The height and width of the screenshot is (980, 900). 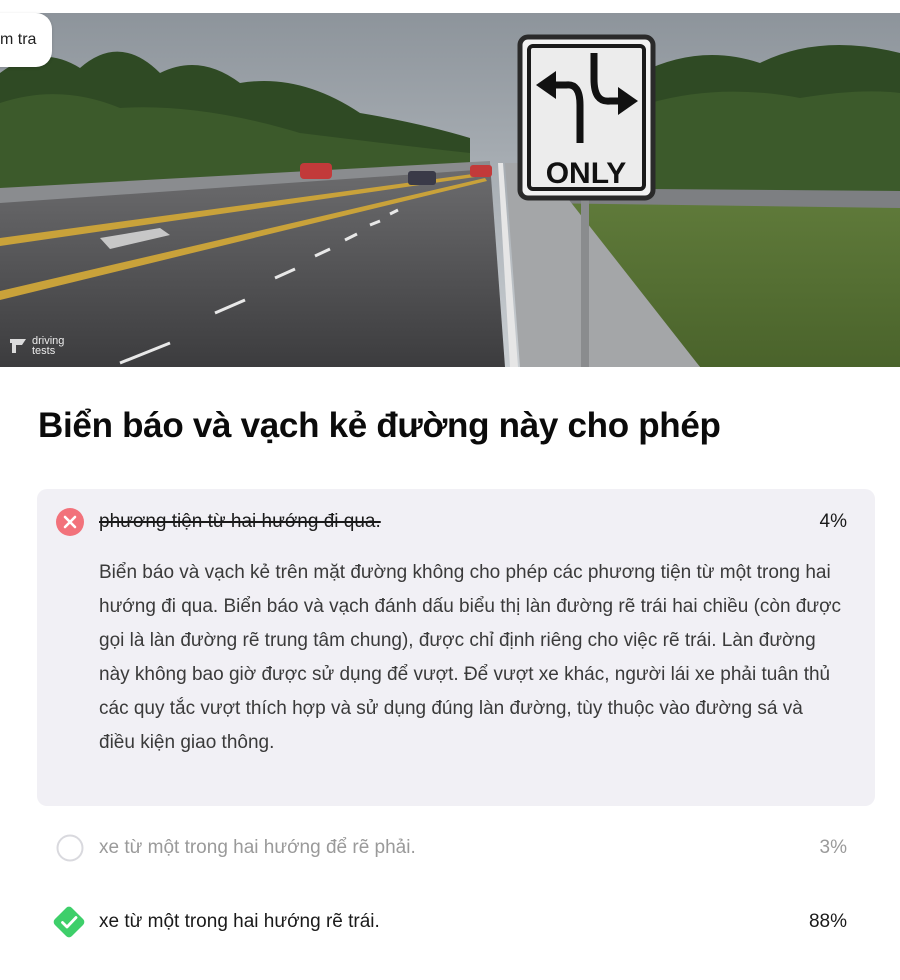 What do you see at coordinates (240, 521) in the screenshot?
I see `answer-option-1-text: phương tiện từ hai hướng đi qua.` at bounding box center [240, 521].